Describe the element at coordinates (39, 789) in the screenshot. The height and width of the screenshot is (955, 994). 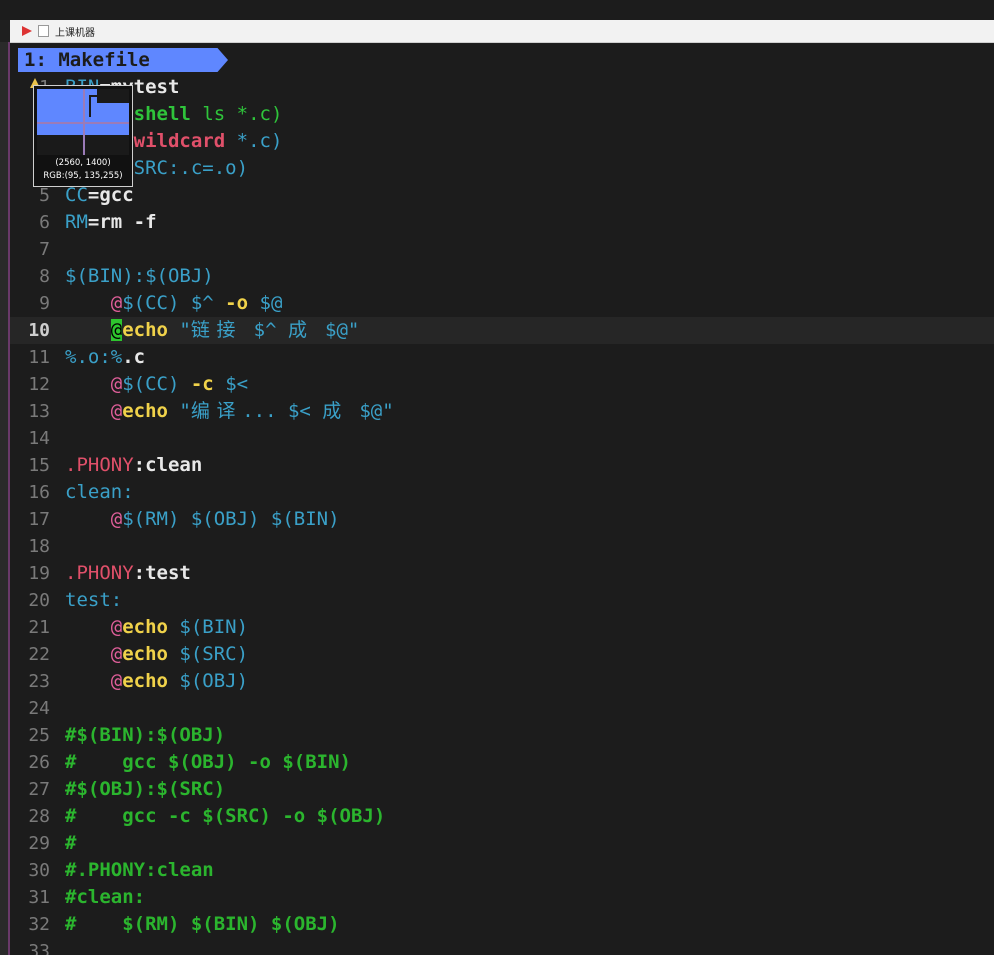
I see `line-number: 27` at that location.